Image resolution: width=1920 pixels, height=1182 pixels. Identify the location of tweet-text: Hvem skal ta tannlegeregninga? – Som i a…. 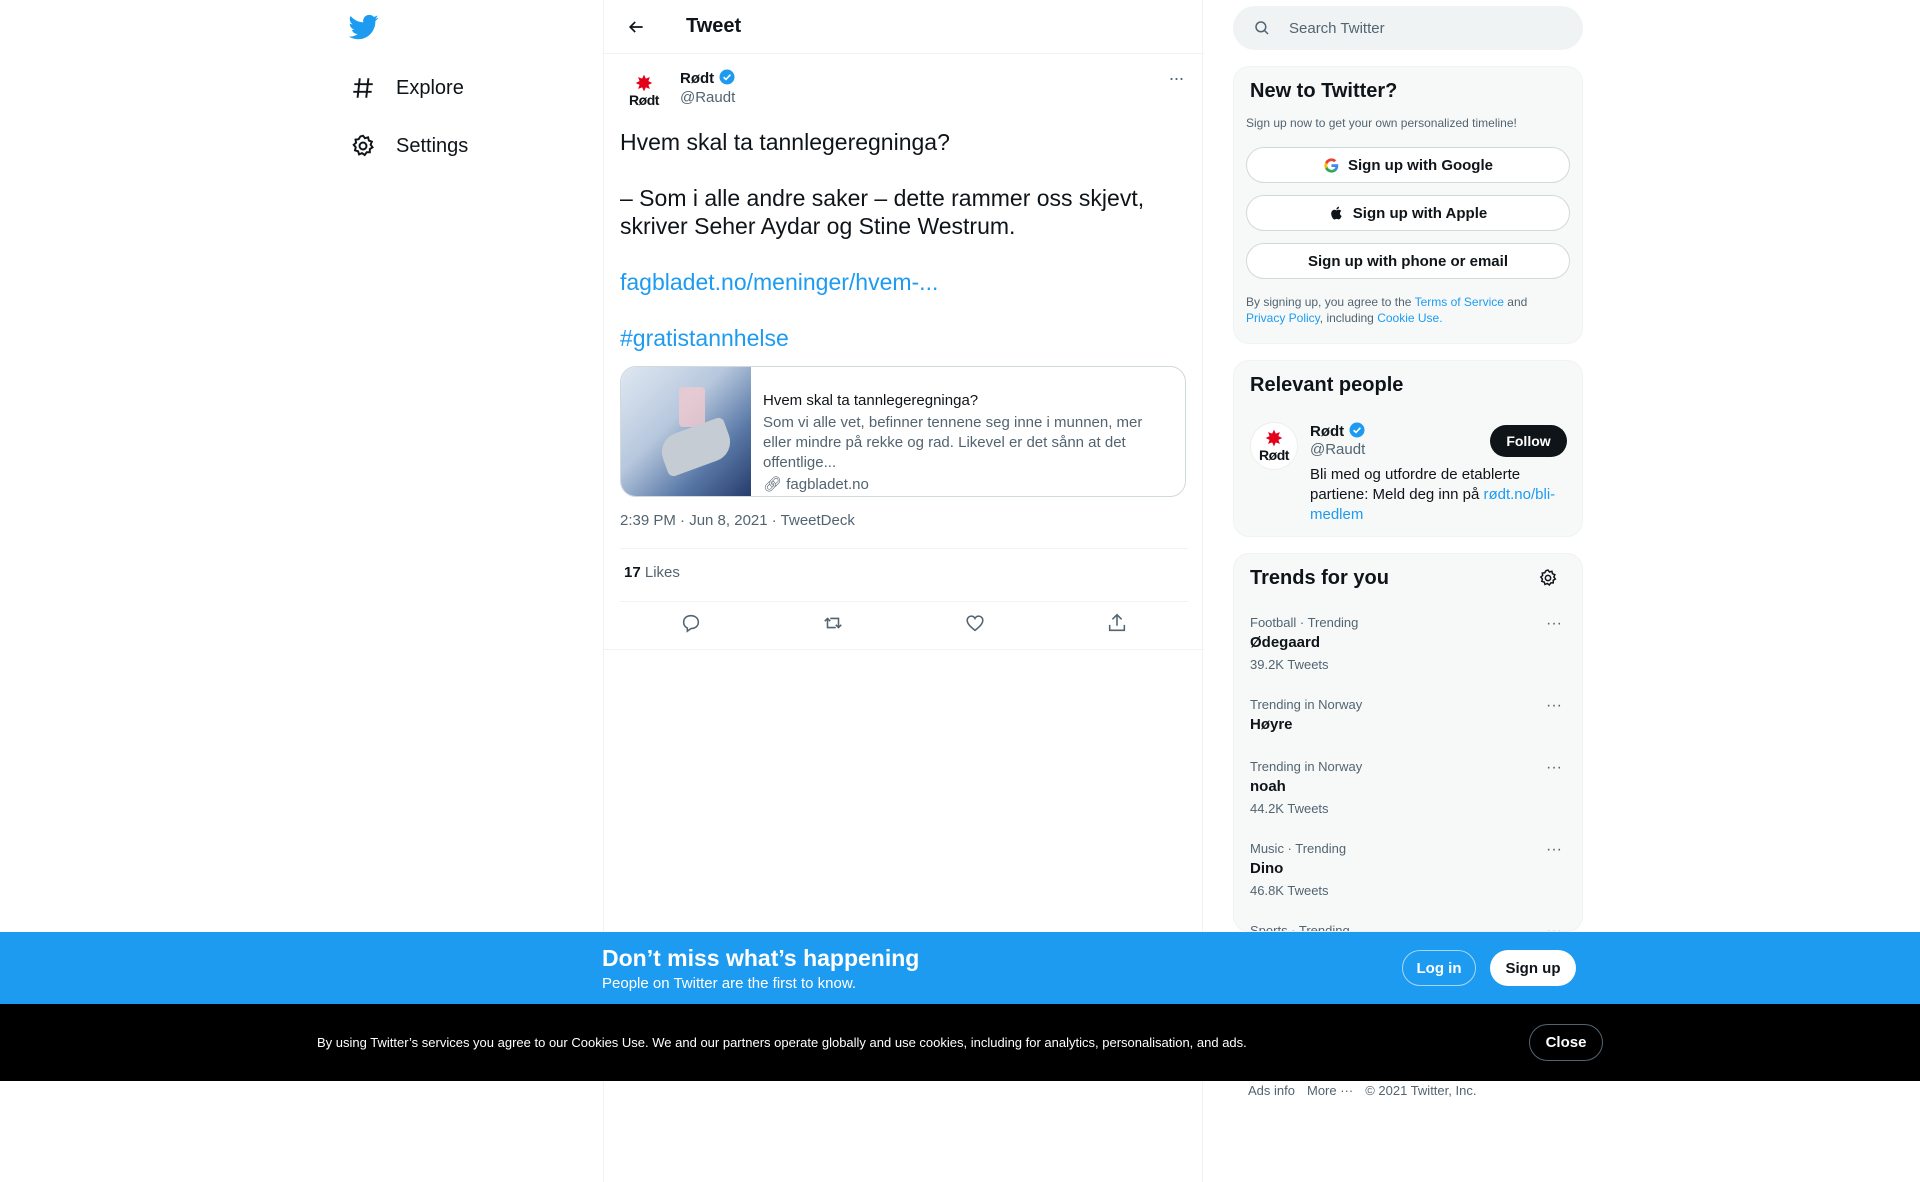
(900, 240).